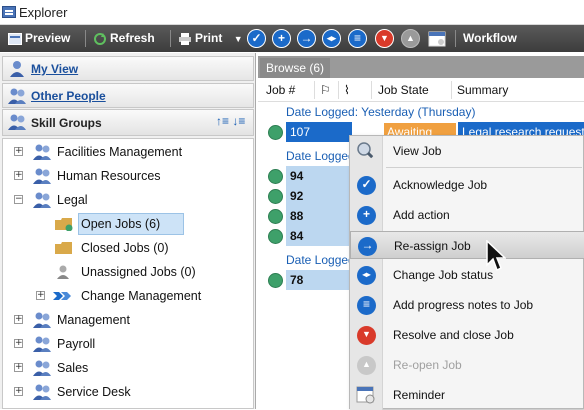 The image size is (584, 410). I want to click on view-job-icon, so click(366, 151).